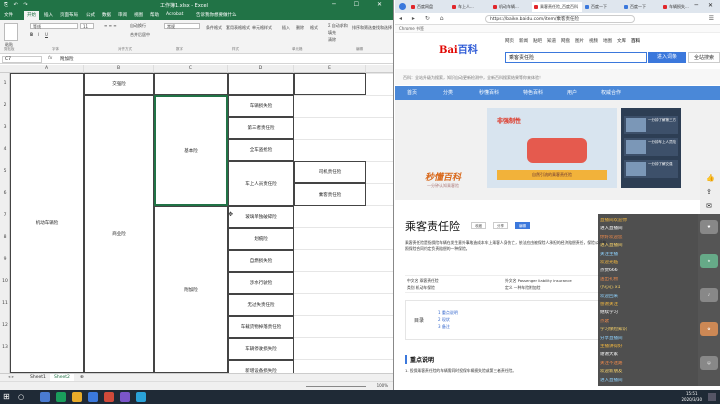  What do you see at coordinates (119, 69) in the screenshot?
I see `column-header: B` at bounding box center [119, 69].